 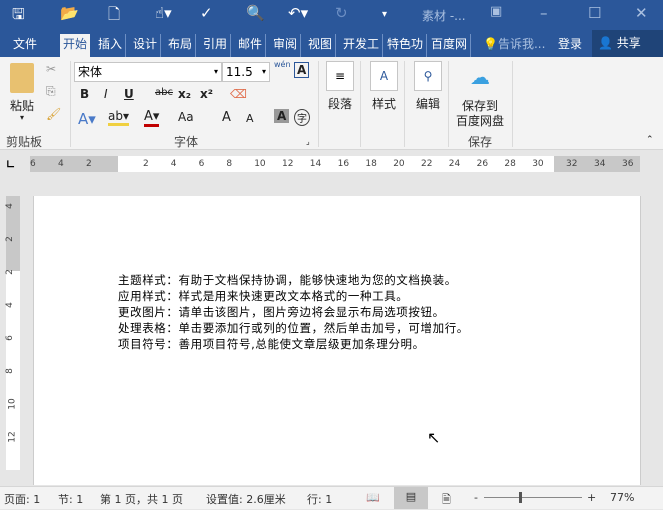 I want to click on tab-view: 视图, so click(x=321, y=45).